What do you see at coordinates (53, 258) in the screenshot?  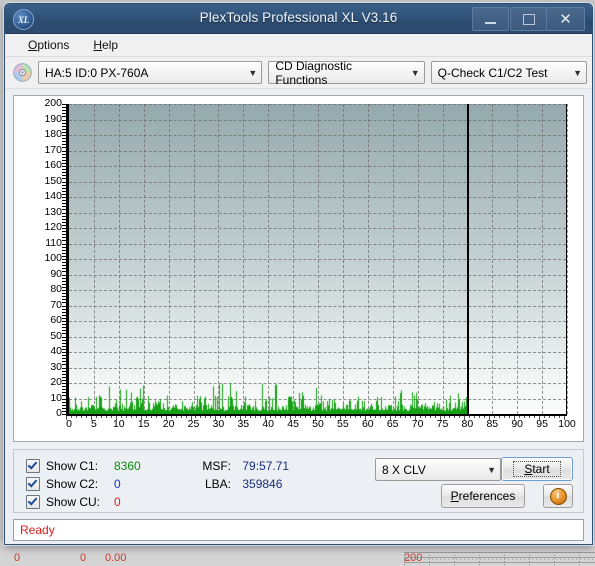 I see `chart-y-tick-label: 100` at bounding box center [53, 258].